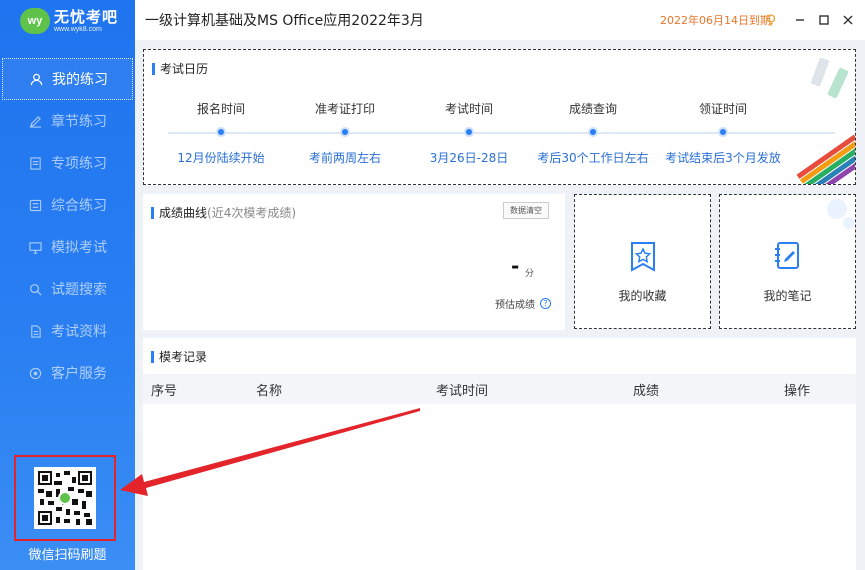 Image resolution: width=865 pixels, height=570 pixels. I want to click on section-title: 考试日历, so click(180, 68).